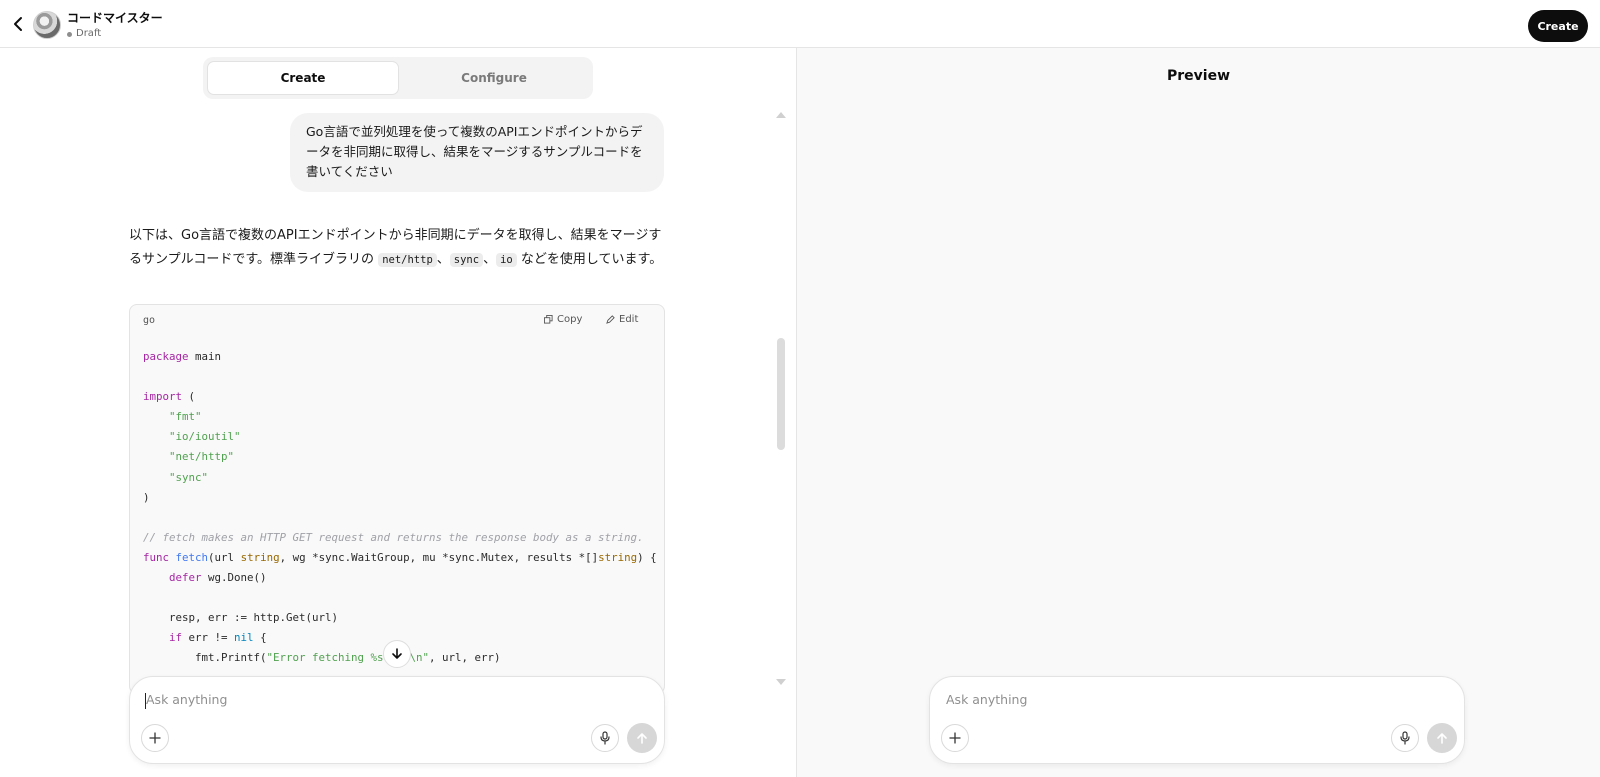  I want to click on builder-composer: Ask anything, so click(397, 720).